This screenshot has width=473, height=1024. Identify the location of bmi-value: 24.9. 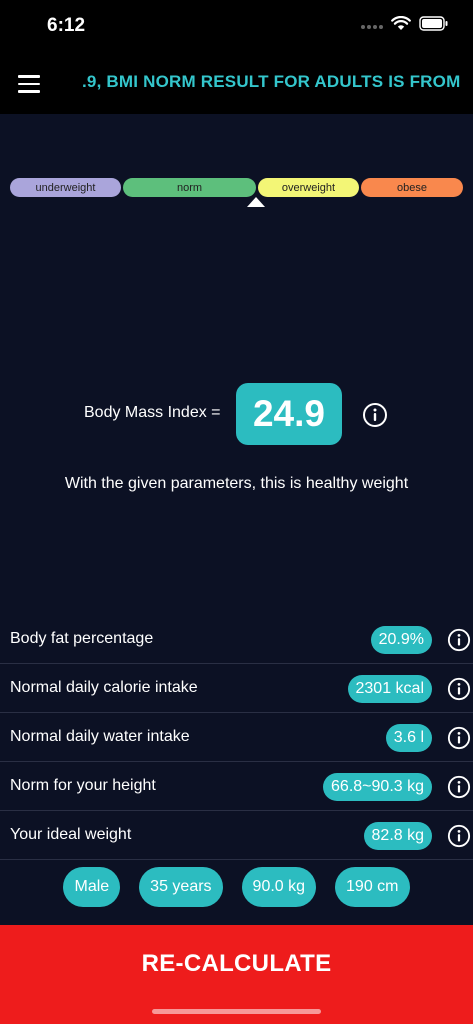
(289, 414).